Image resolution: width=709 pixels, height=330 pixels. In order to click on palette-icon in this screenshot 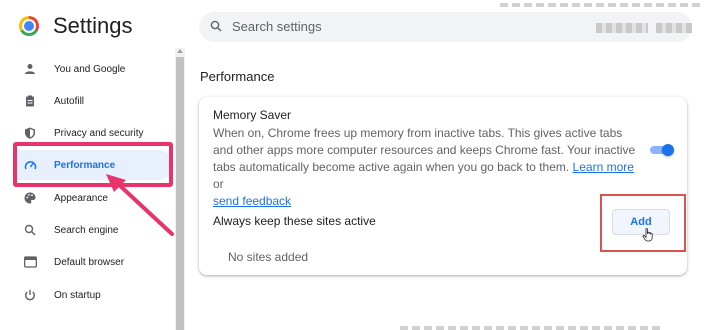, I will do `click(30, 198)`.